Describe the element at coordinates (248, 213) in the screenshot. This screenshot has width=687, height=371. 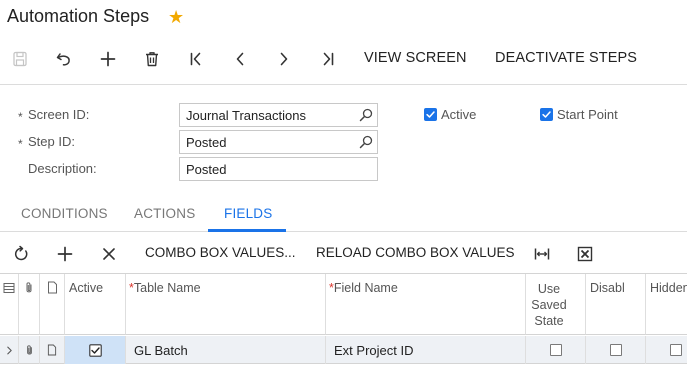
I see `tab-fields: FIELDS` at that location.